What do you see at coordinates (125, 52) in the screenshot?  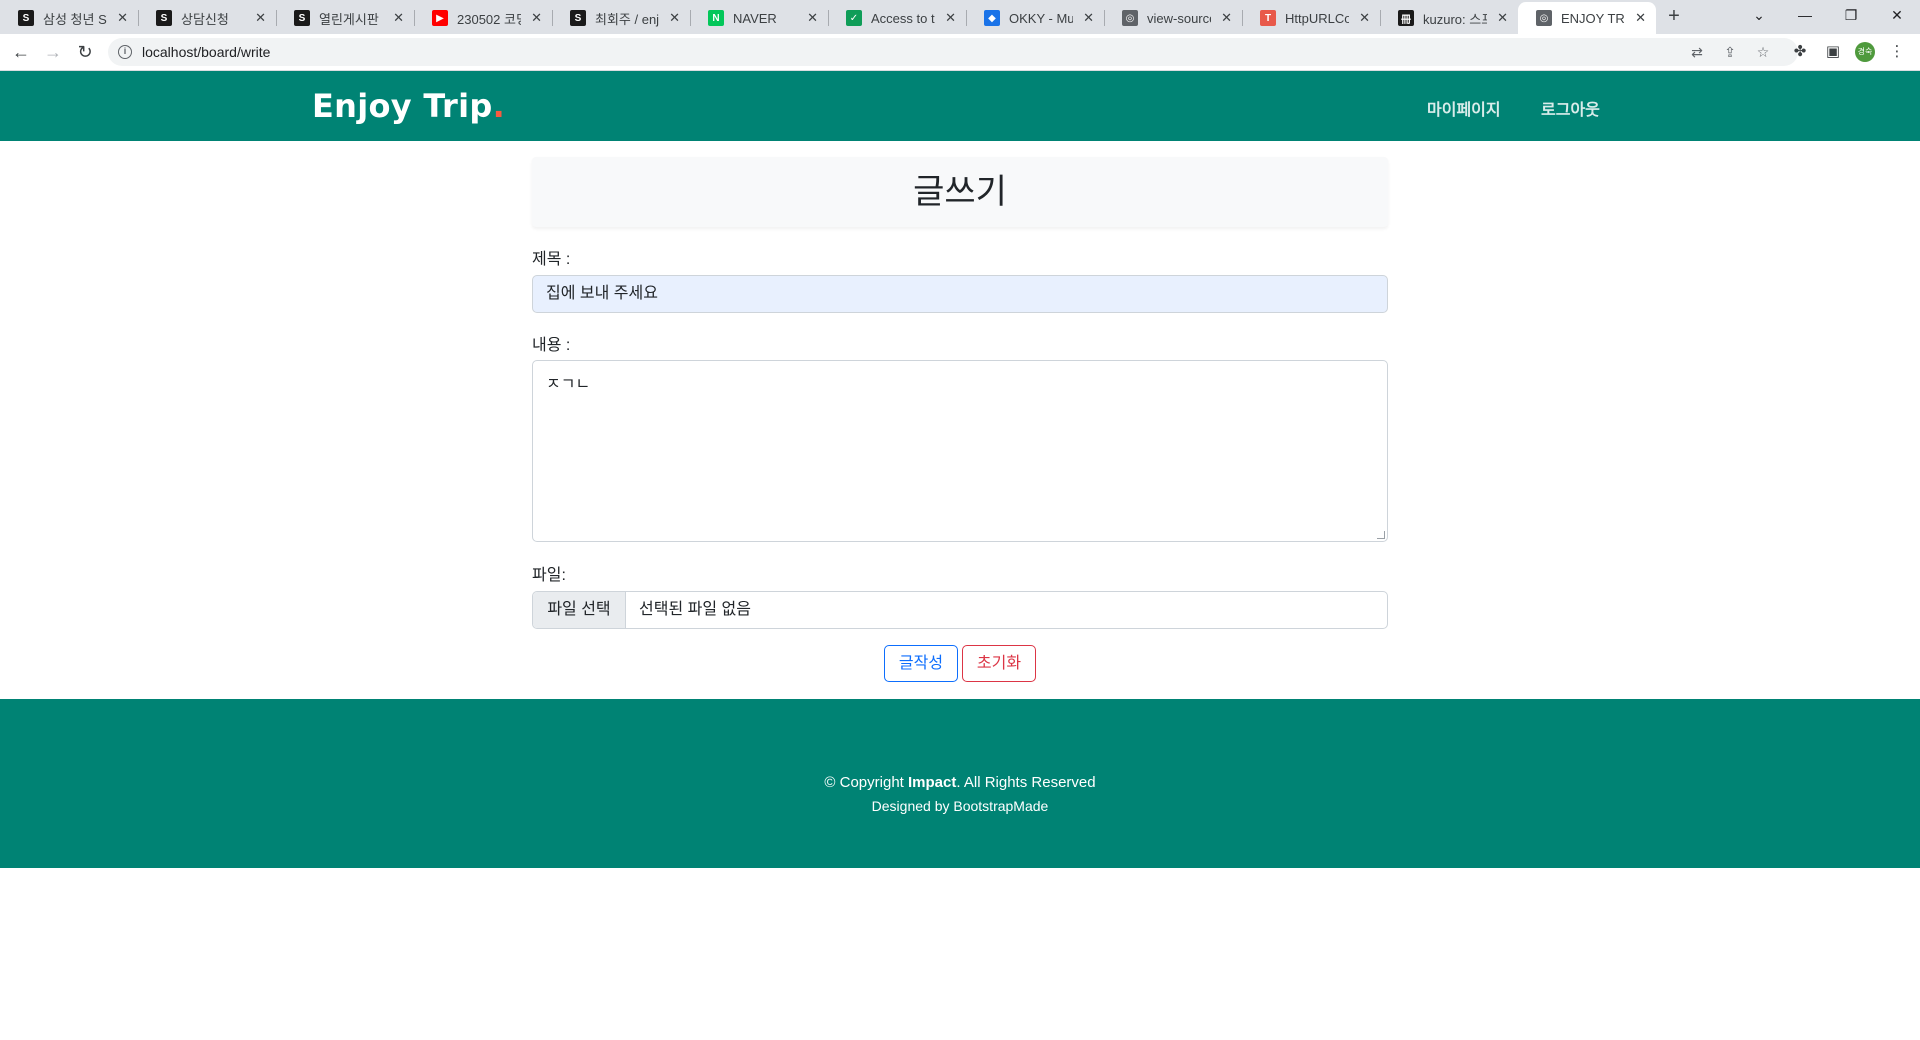 I see `site-info-icon: i` at bounding box center [125, 52].